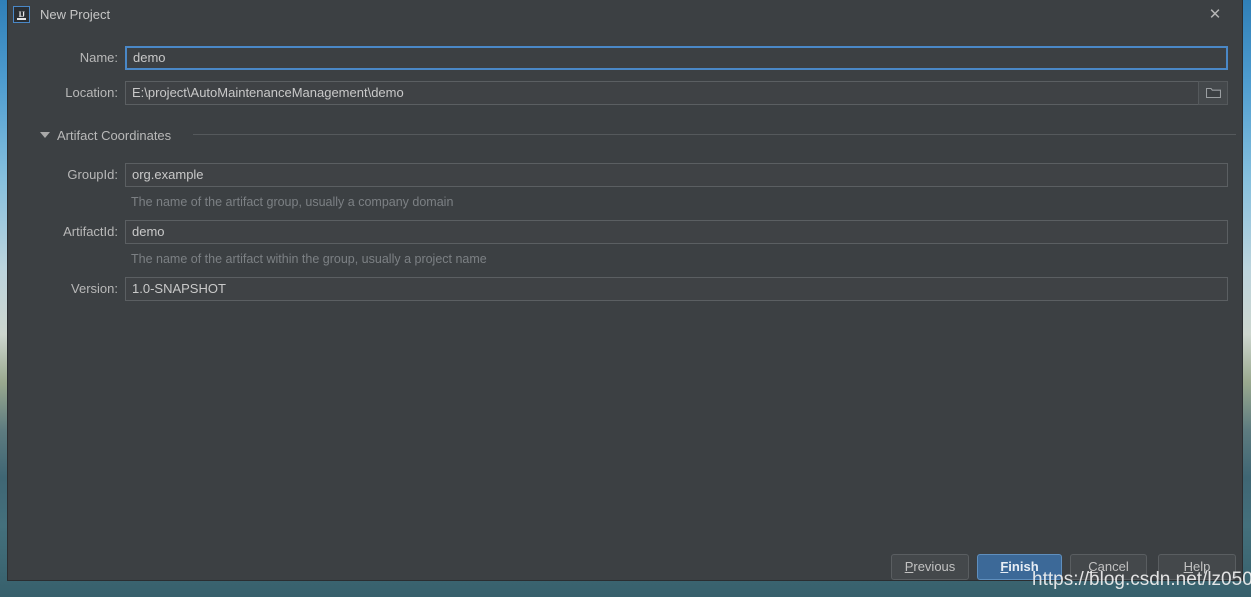 The height and width of the screenshot is (597, 1251). Describe the element at coordinates (92, 174) in the screenshot. I see `group-id-label: GroupId:` at that location.